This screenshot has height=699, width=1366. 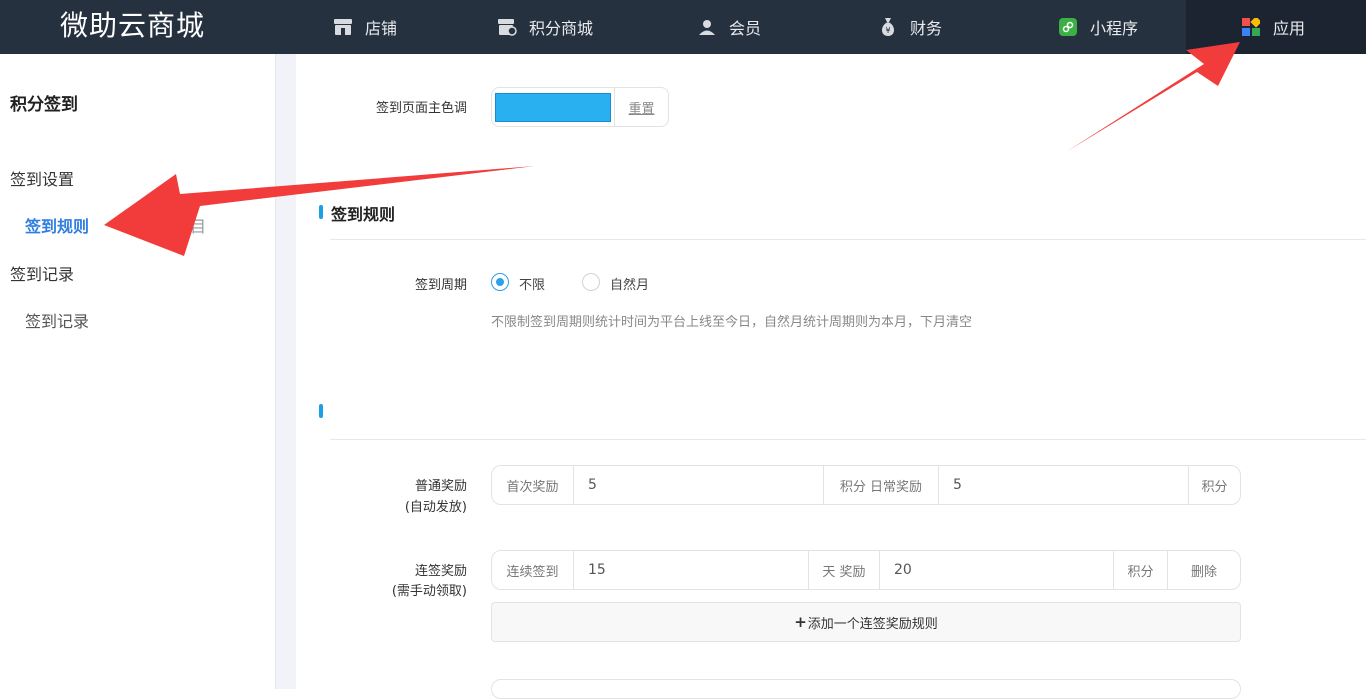 What do you see at coordinates (435, 507) in the screenshot?
I see `normal-reward-sub: (自动发放)` at bounding box center [435, 507].